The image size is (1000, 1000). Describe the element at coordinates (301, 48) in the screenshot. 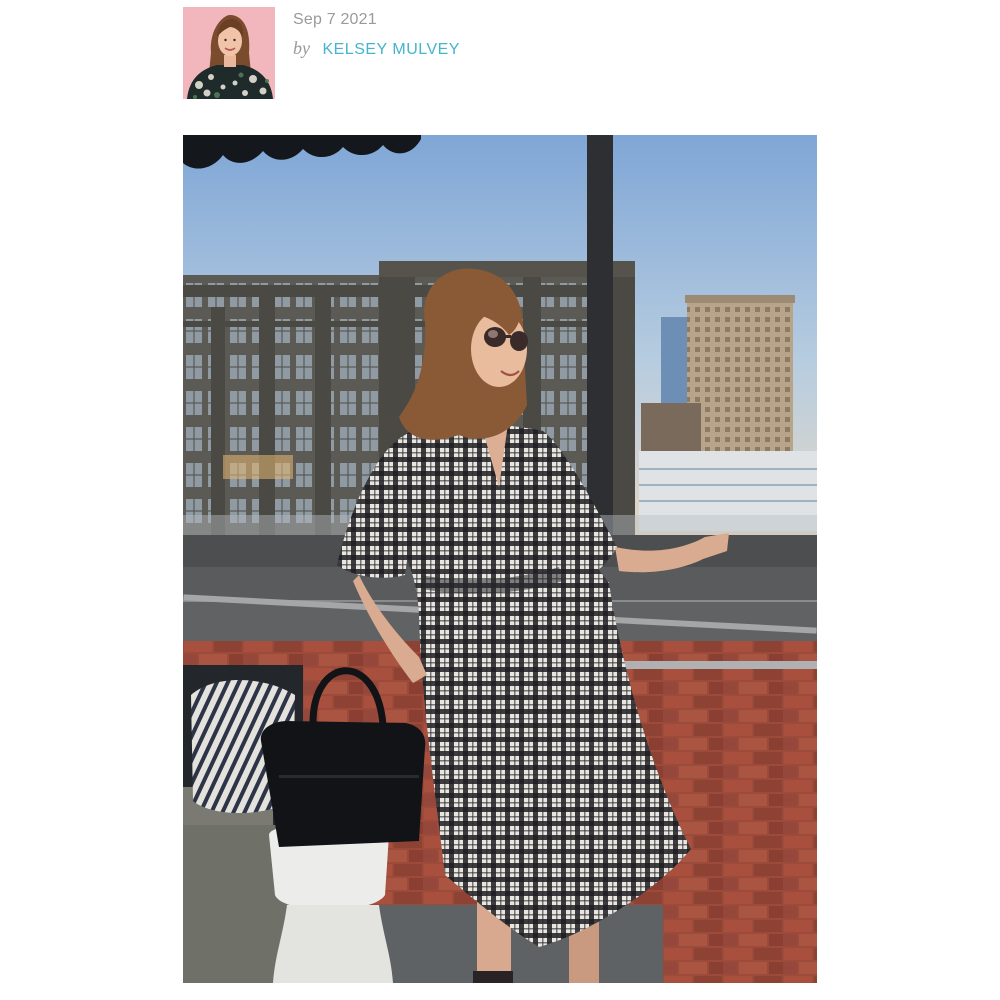

I see `by-label: by` at that location.